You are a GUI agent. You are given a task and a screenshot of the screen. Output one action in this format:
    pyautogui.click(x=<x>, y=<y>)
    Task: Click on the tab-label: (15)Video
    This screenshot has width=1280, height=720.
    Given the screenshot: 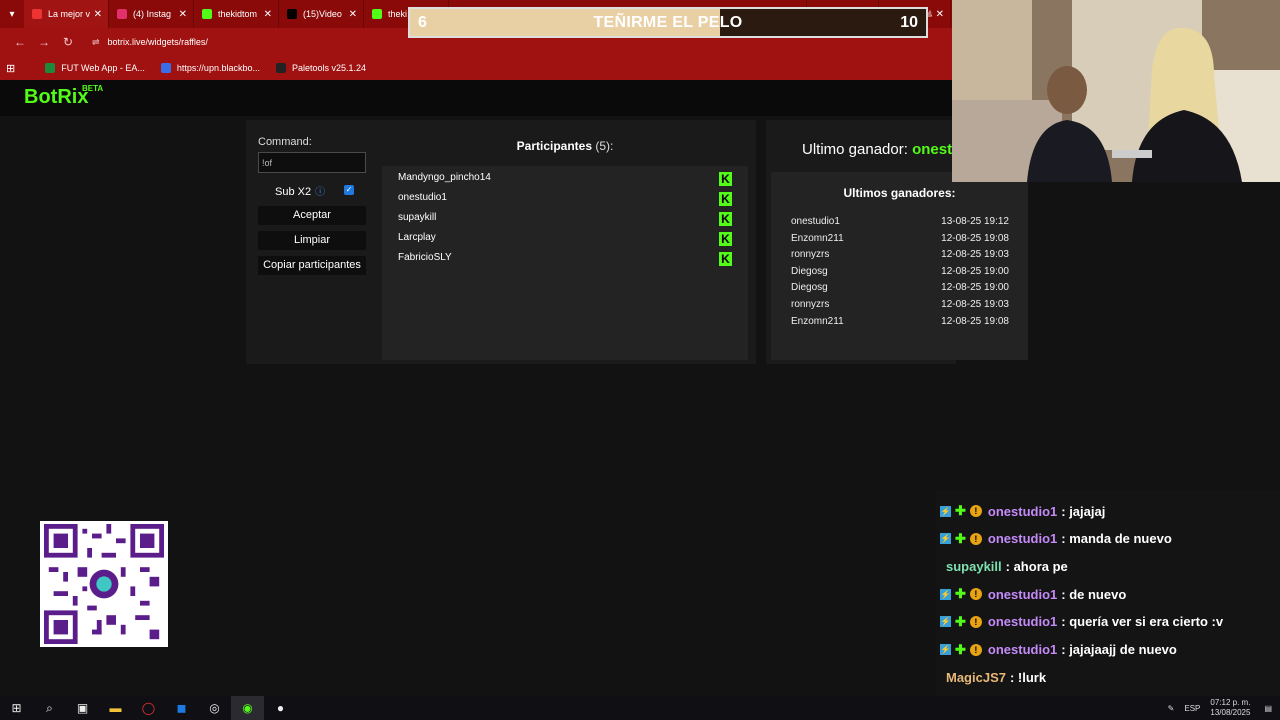 What is the action you would take?
    pyautogui.click(x=322, y=14)
    